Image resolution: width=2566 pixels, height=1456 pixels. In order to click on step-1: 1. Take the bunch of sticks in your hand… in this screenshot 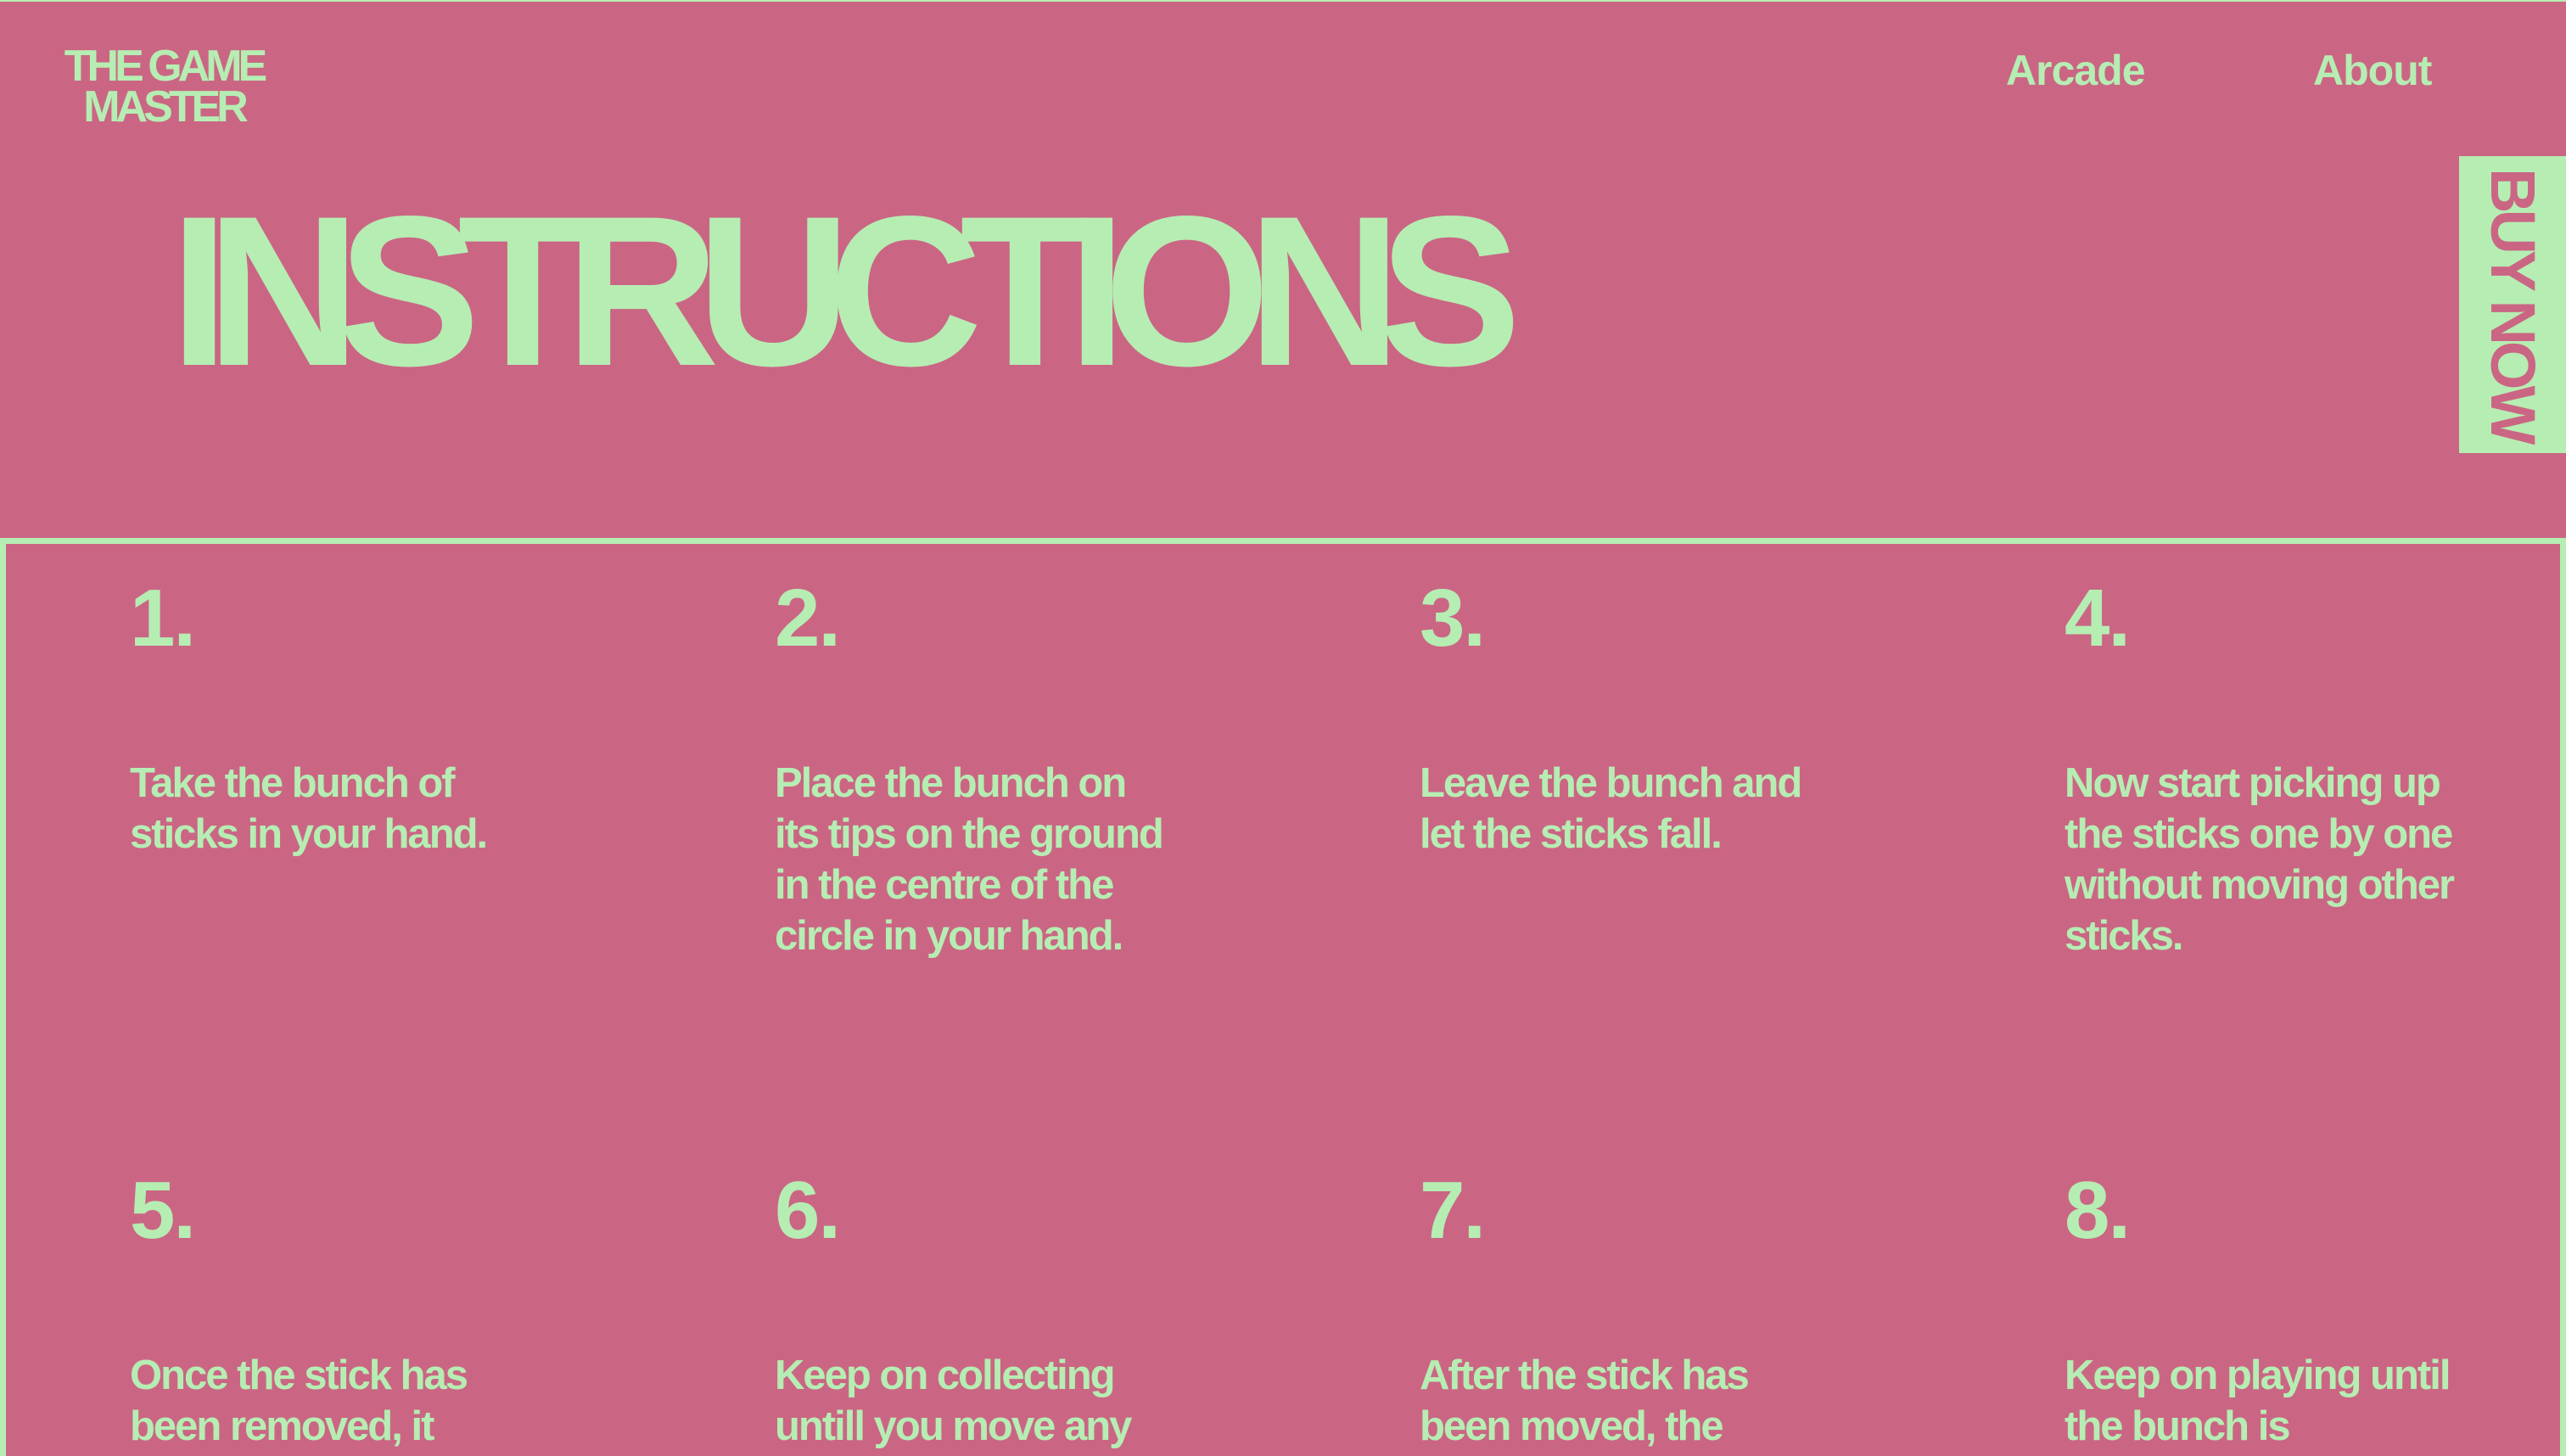, I will do `click(329, 719)`.